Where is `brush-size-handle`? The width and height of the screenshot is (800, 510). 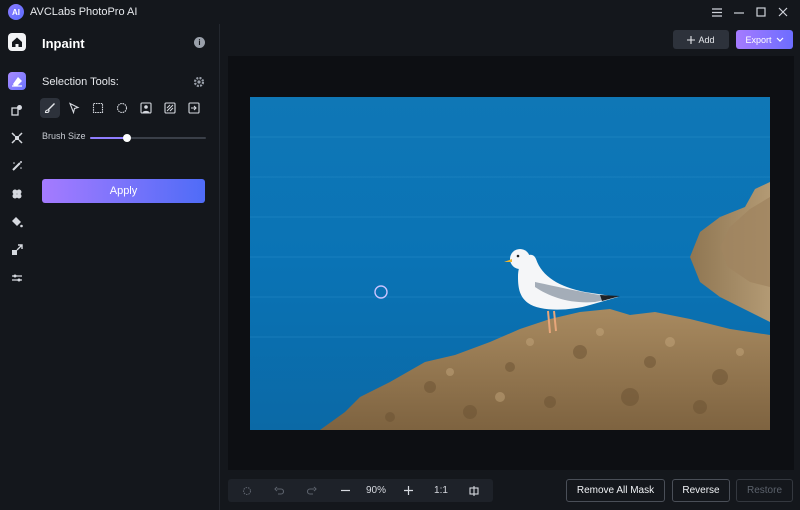
brush-size-handle is located at coordinates (127, 138).